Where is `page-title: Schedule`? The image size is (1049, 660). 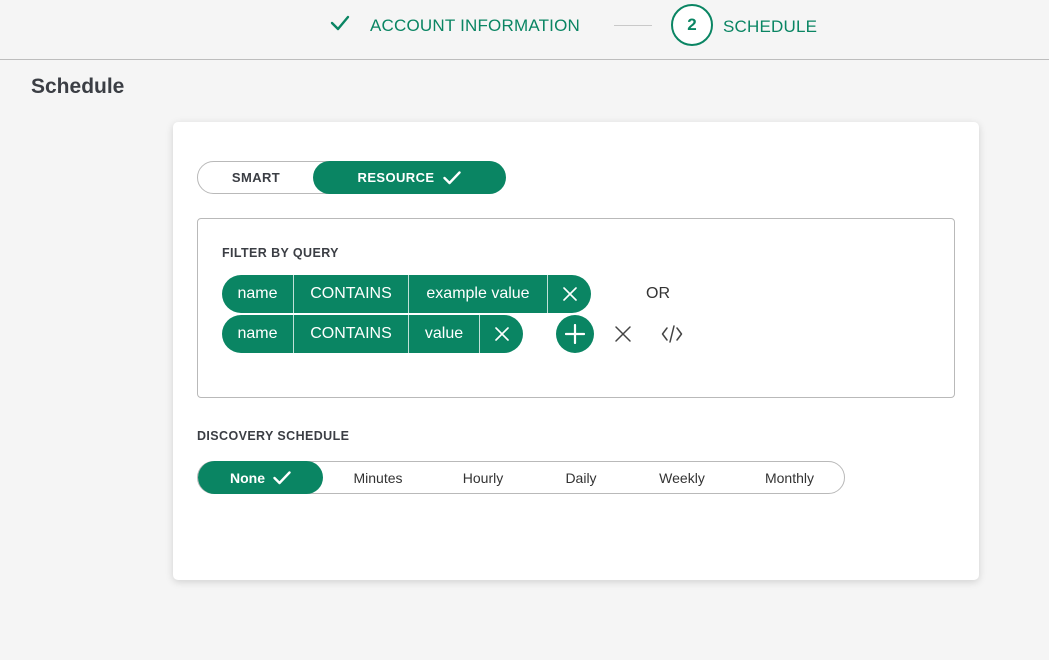 page-title: Schedule is located at coordinates (78, 86).